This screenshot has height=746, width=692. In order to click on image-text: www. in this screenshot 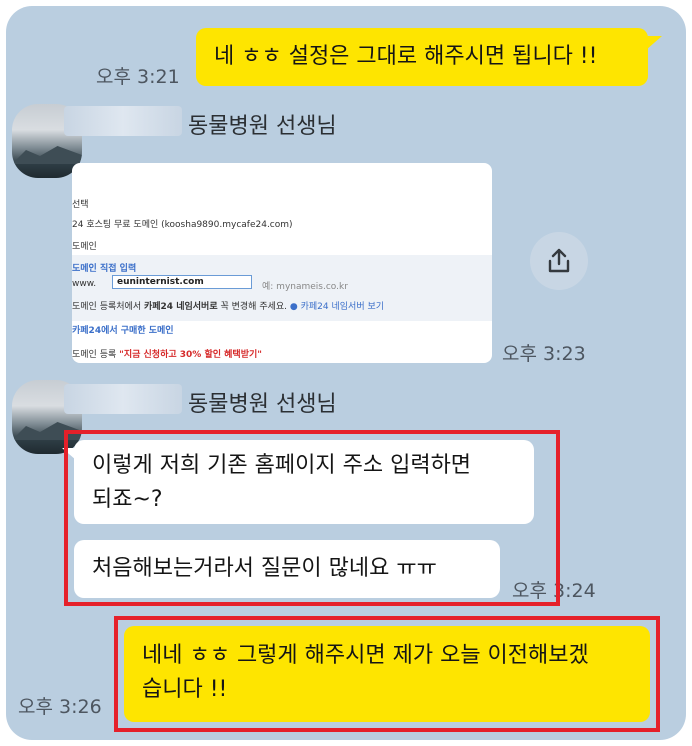, I will do `click(84, 284)`.